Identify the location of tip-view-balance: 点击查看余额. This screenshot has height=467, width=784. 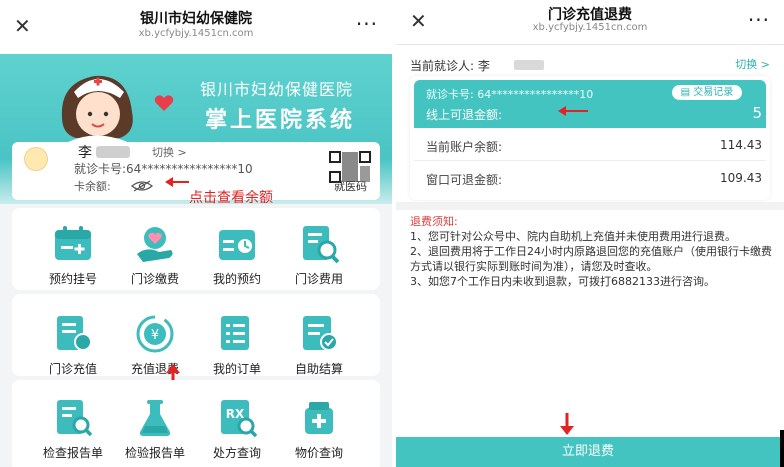
(231, 198).